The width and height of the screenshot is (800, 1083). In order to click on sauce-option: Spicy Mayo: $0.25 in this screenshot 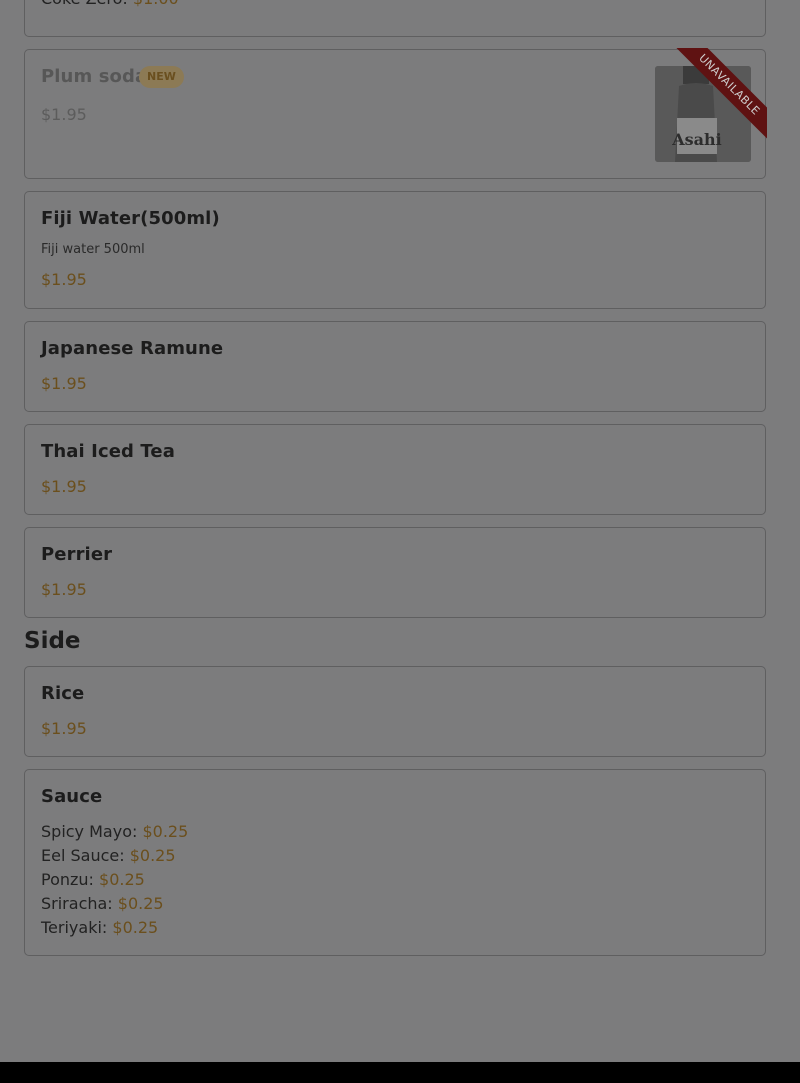, I will do `click(114, 831)`.